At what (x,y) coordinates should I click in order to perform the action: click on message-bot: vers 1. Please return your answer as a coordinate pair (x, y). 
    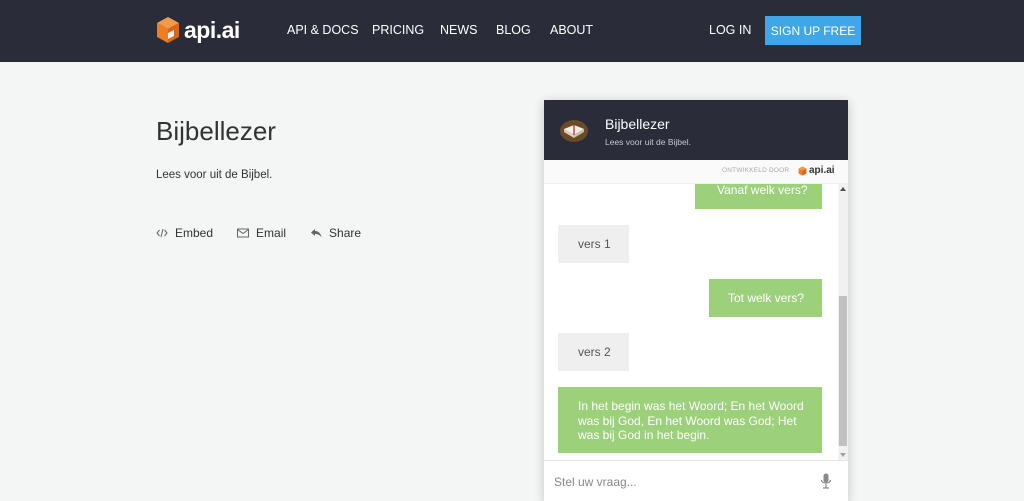
    Looking at the image, I should click on (593, 244).